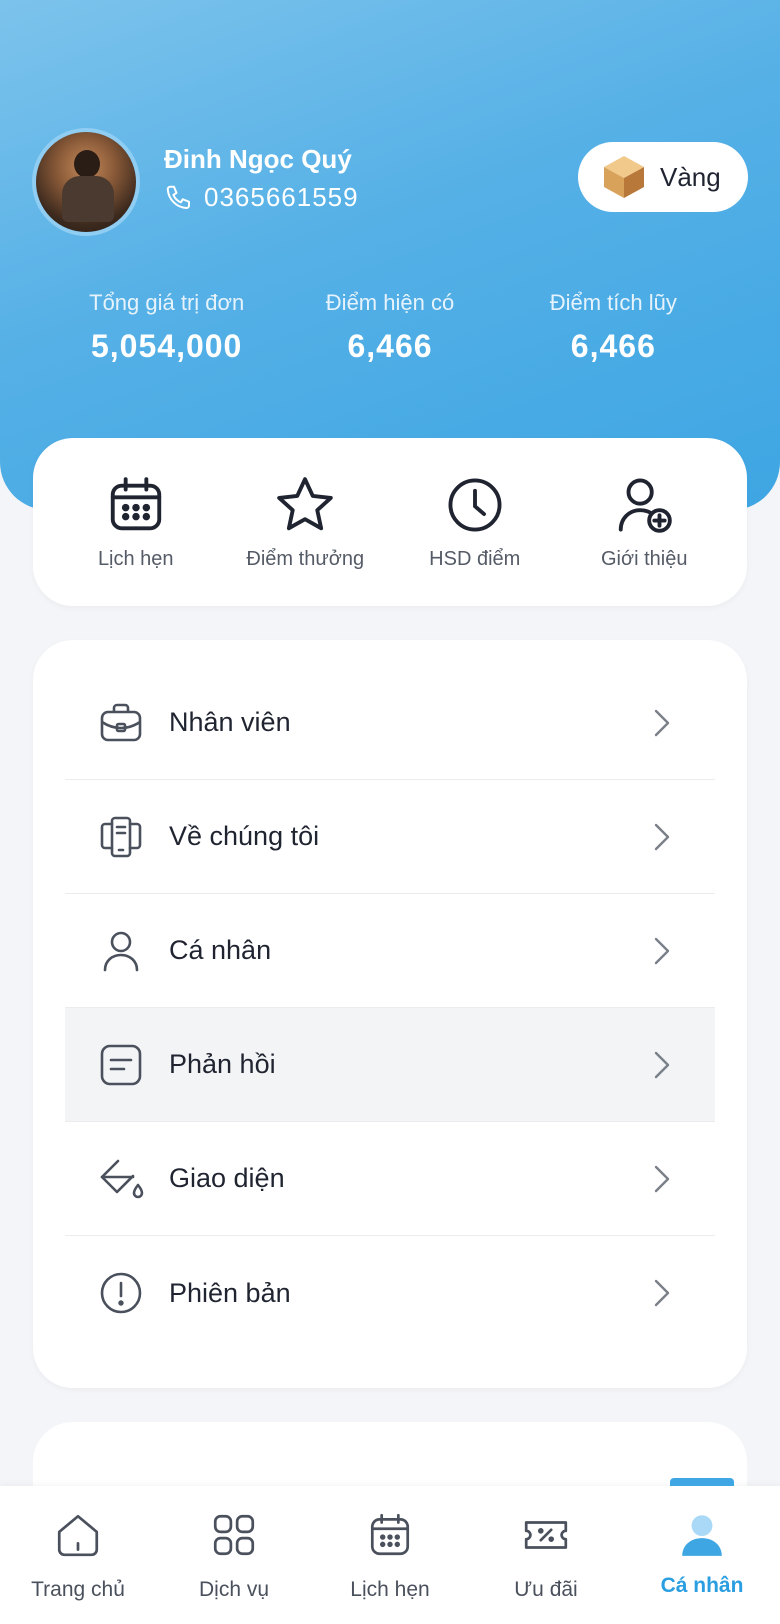 This screenshot has width=780, height=1624. I want to click on stat-accumulated-points: Điểm tích lũy 6,466, so click(613, 330).